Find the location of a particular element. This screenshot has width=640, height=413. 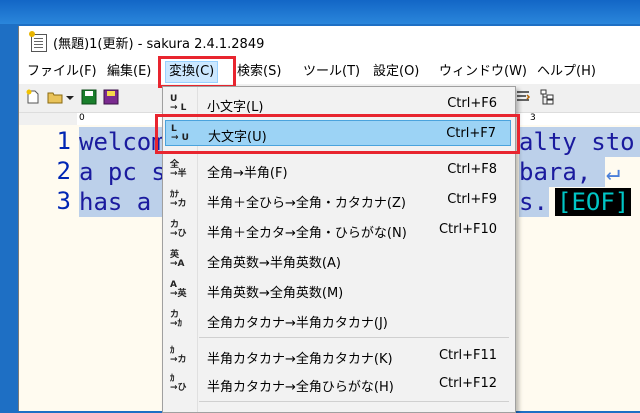

text-line-1-start: welcom is located at coordinates (122, 142).